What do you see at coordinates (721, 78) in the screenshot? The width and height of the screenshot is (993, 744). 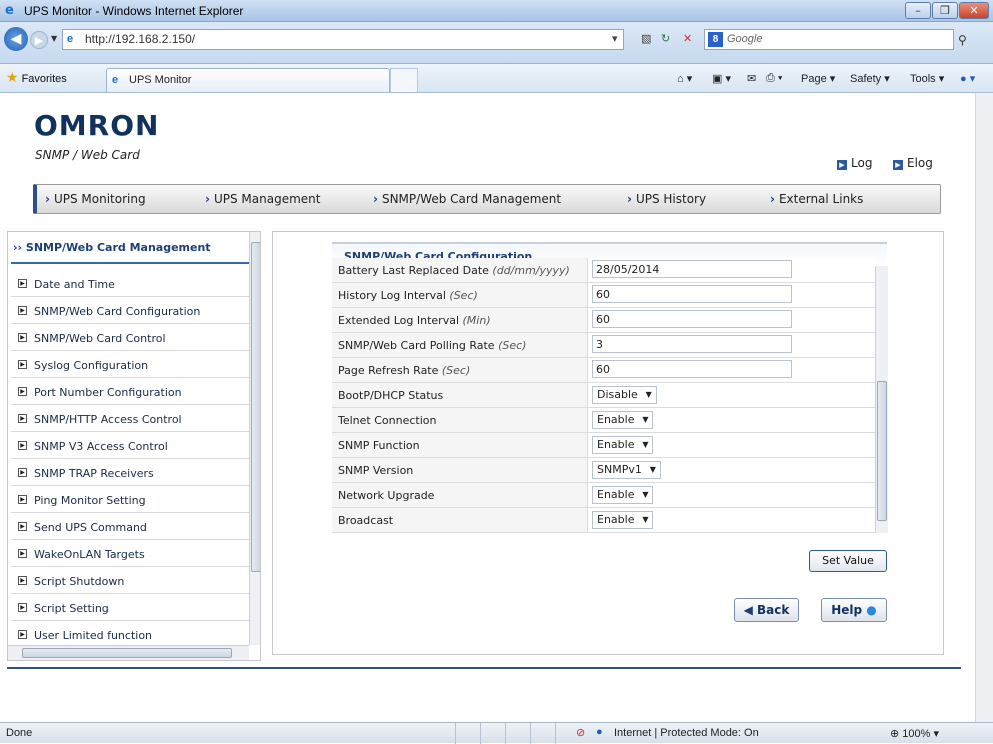 I see `feeds-icon: ▣ ▾` at bounding box center [721, 78].